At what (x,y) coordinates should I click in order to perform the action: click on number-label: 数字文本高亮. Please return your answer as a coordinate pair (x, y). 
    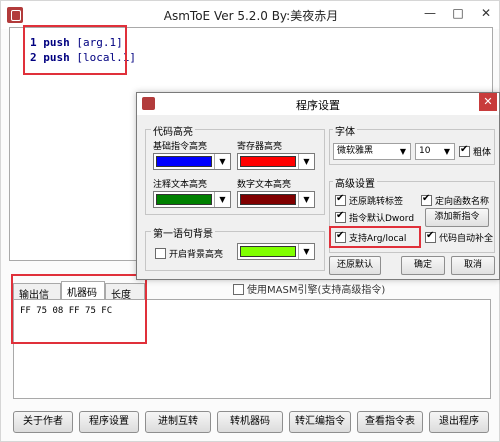
    Looking at the image, I should click on (264, 185).